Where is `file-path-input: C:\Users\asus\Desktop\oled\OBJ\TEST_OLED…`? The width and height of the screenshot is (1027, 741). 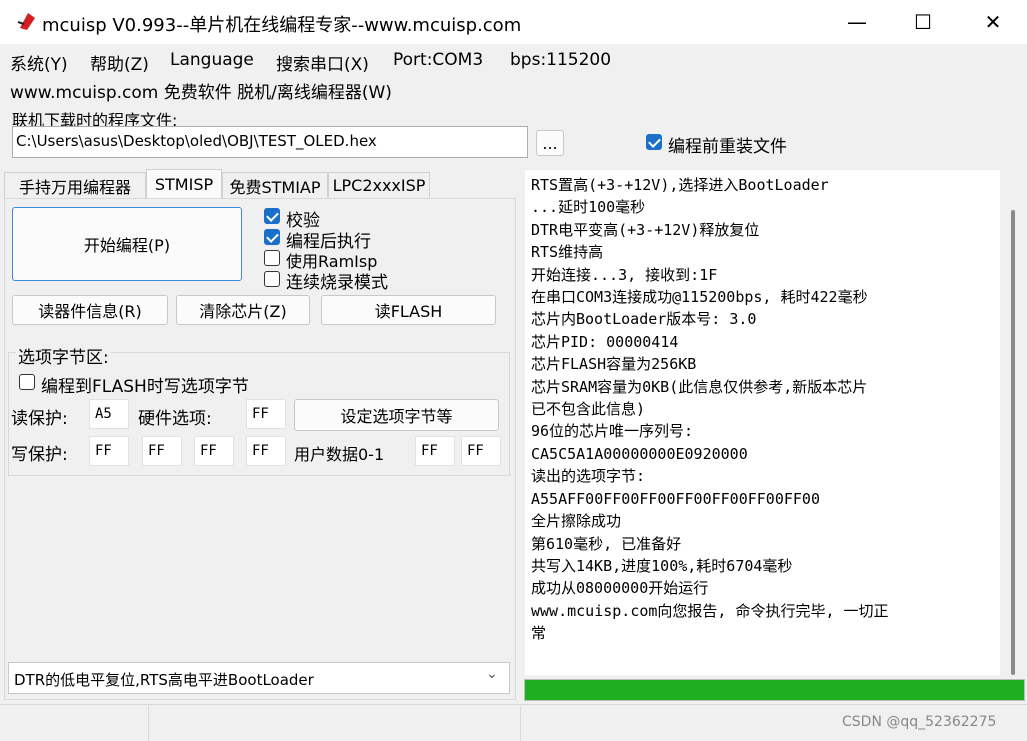
file-path-input: C:\Users\asus\Desktop\oled\OBJ\TEST_OLED… is located at coordinates (270, 142).